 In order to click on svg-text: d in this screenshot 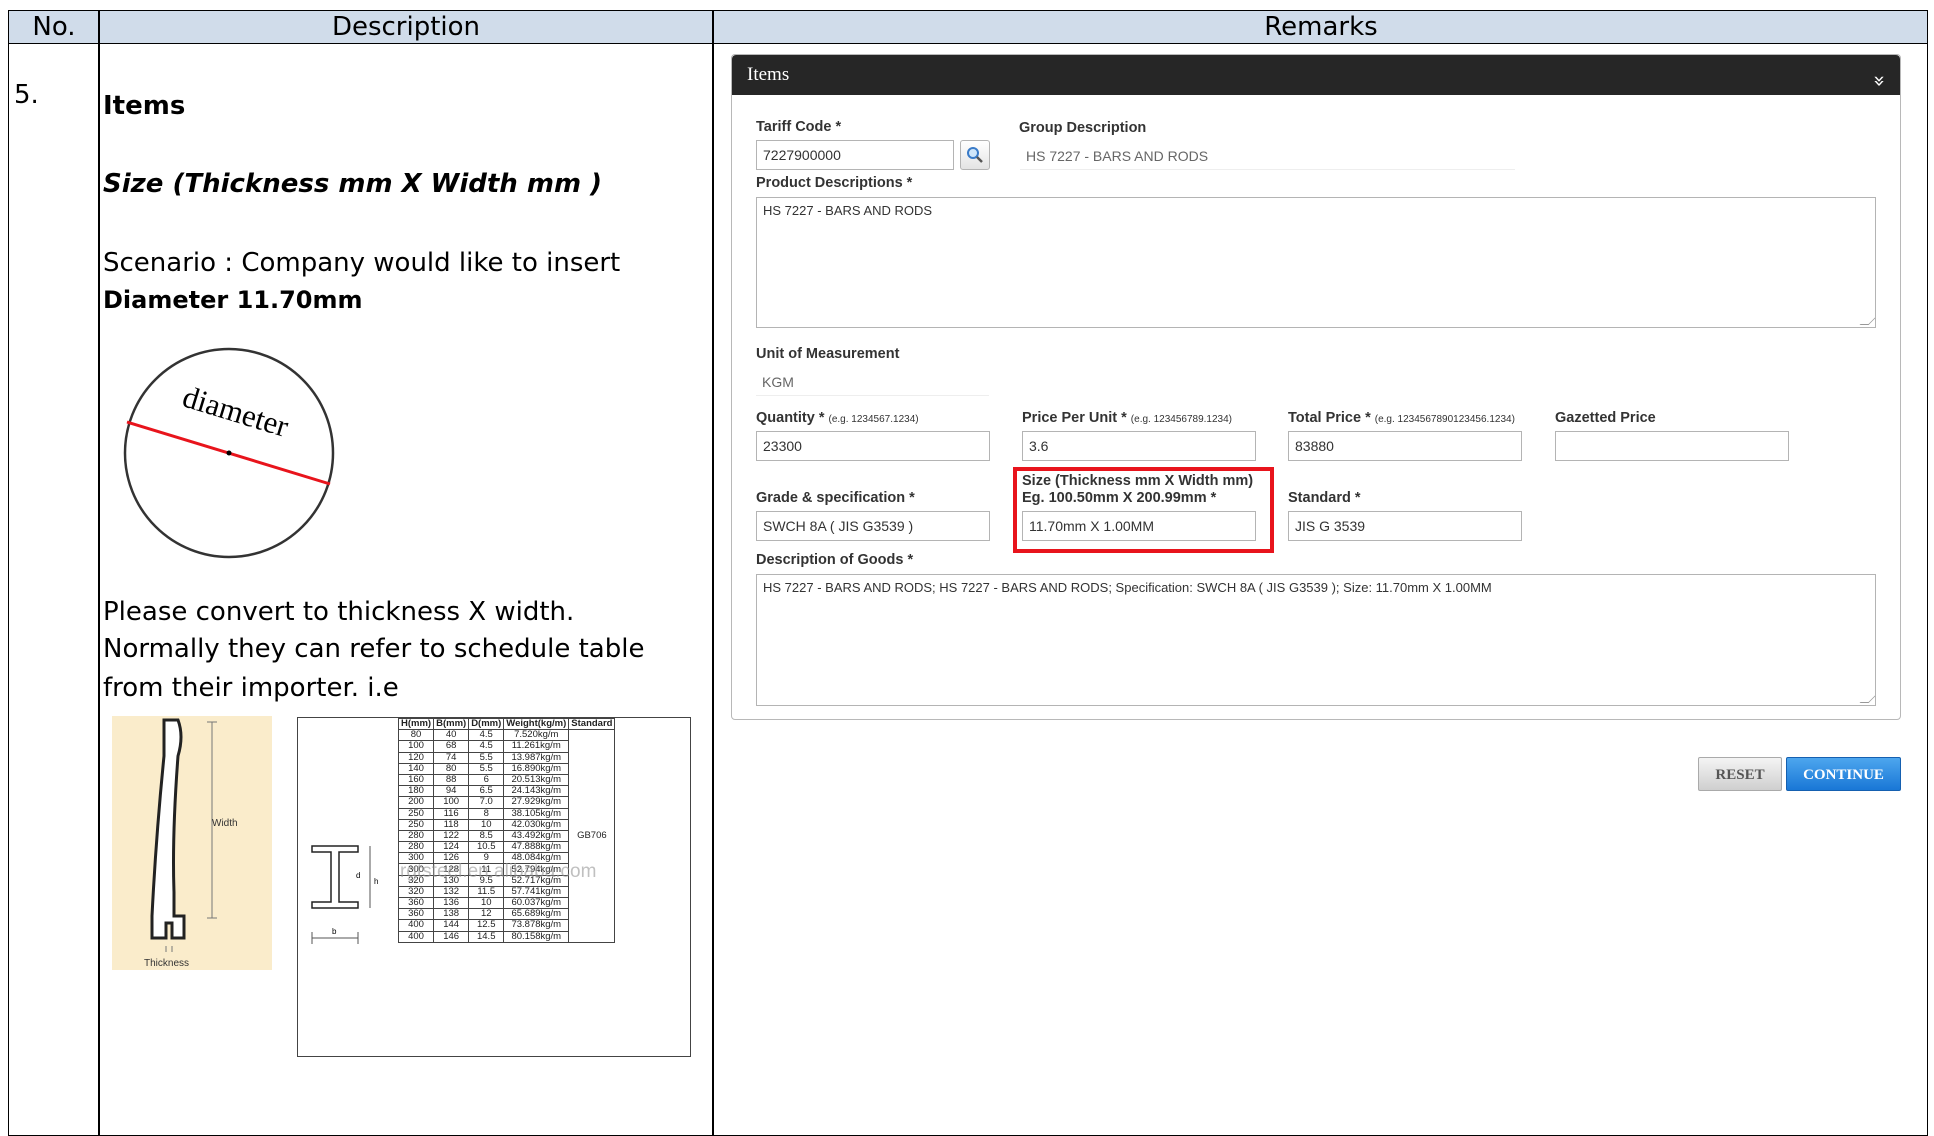, I will do `click(358, 875)`.